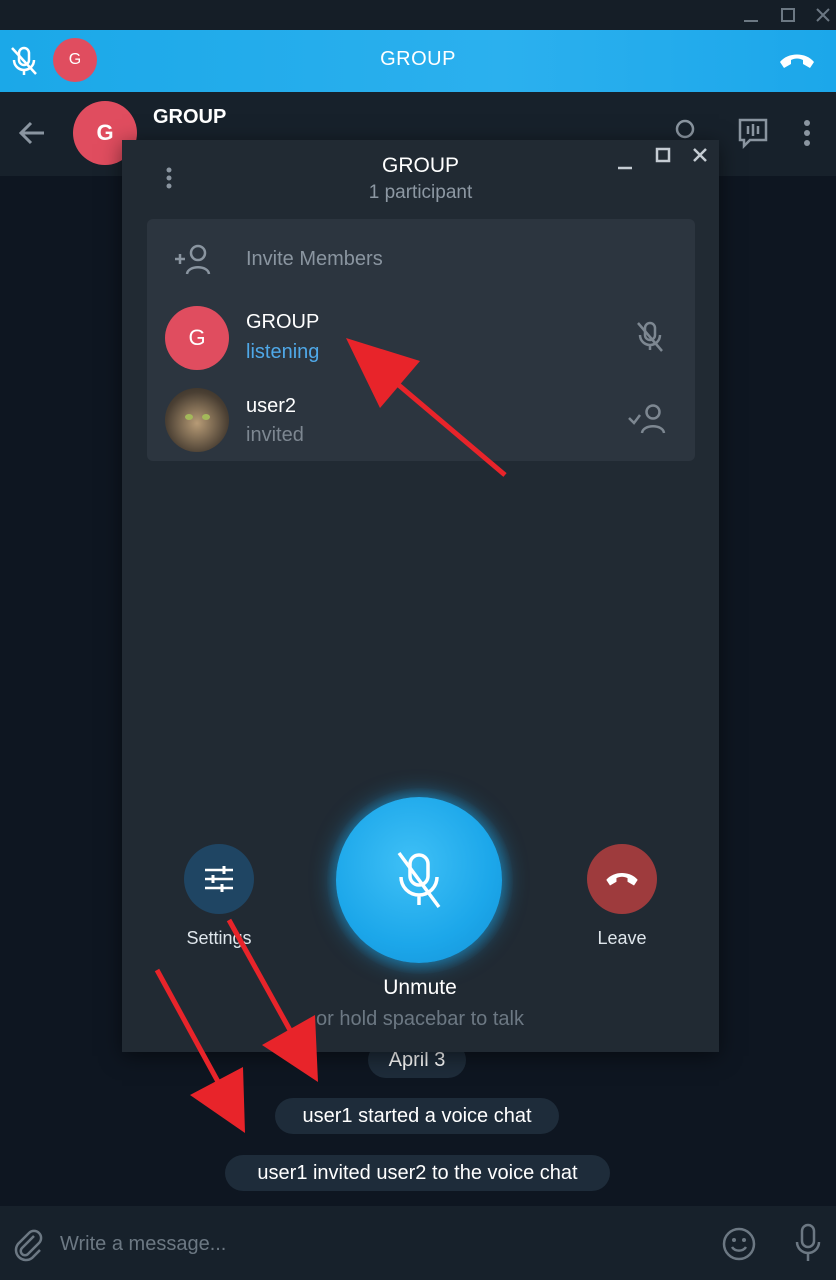  I want to click on message-input, so click(380, 1244).